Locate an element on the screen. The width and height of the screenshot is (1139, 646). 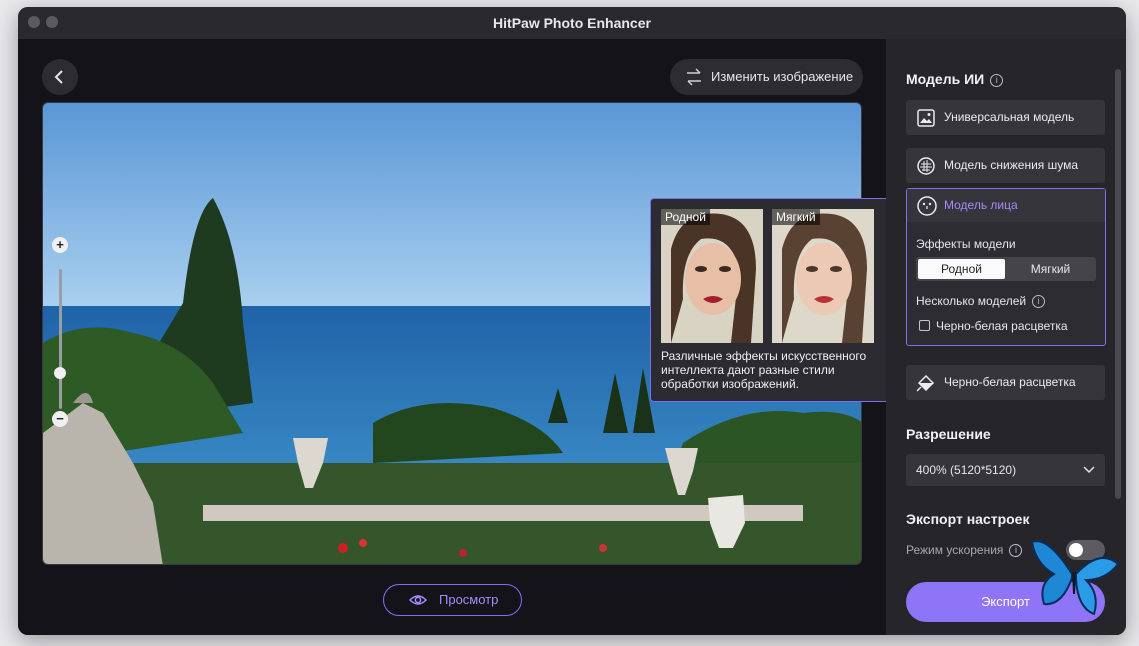
bw-colorize-checkbox-label: Черно-белая расцветка is located at coordinates (1002, 326).